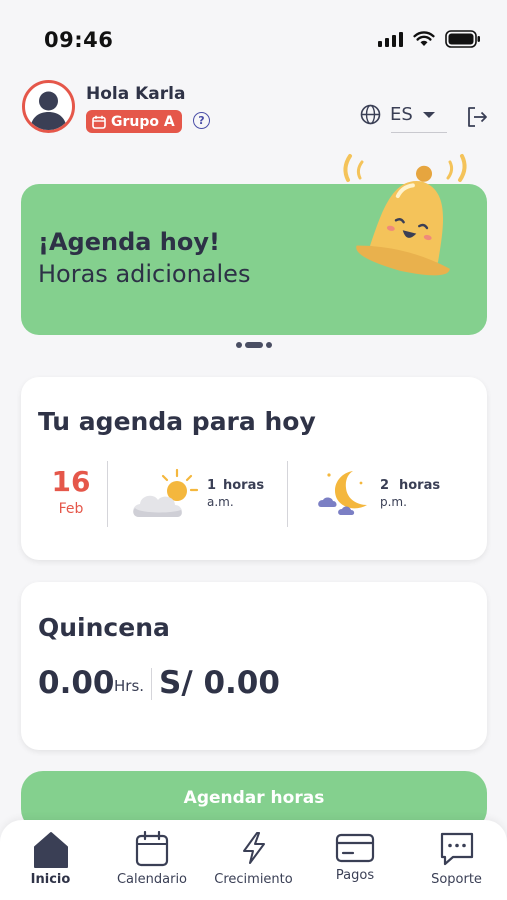  What do you see at coordinates (104, 627) in the screenshot?
I see `quincena-title: Quincena` at bounding box center [104, 627].